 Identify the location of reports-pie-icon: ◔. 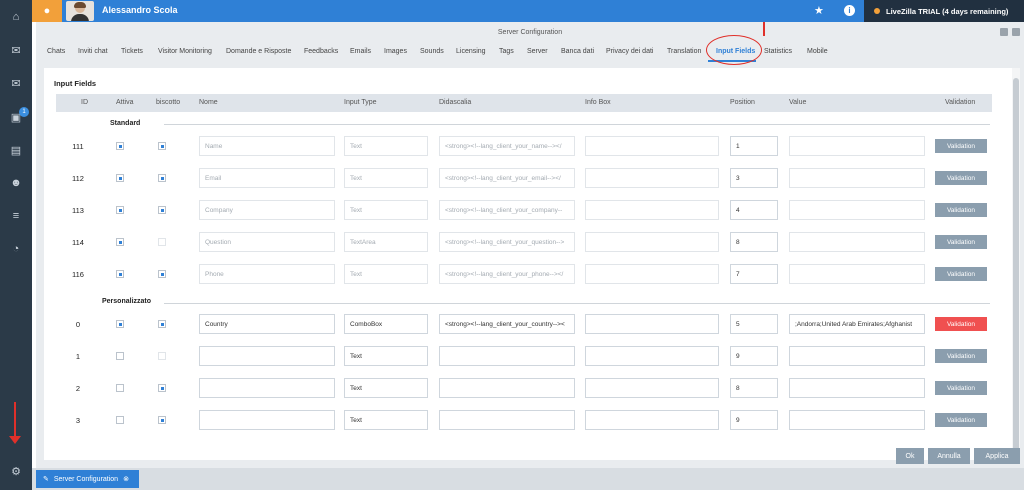
(16, 249).